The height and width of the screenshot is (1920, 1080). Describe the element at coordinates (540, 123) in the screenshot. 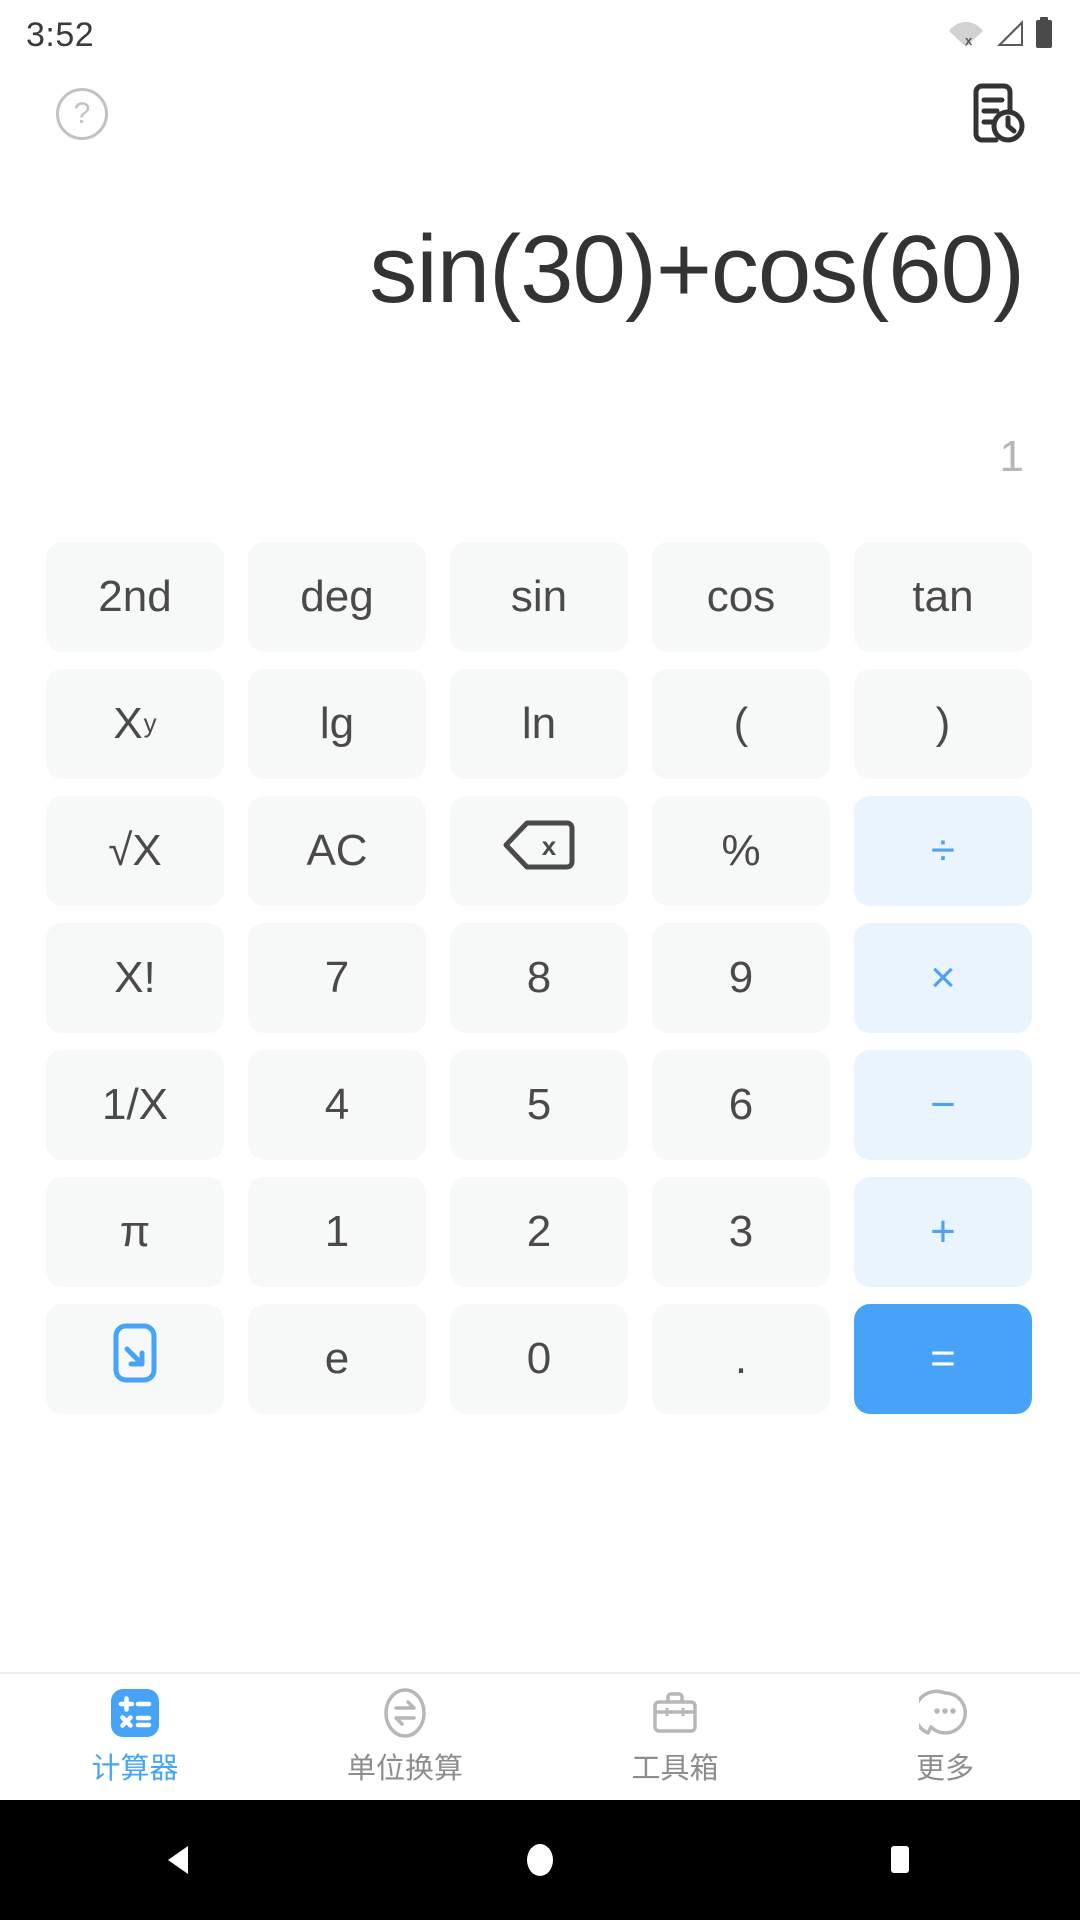

I see `top-action-bar: ?` at that location.